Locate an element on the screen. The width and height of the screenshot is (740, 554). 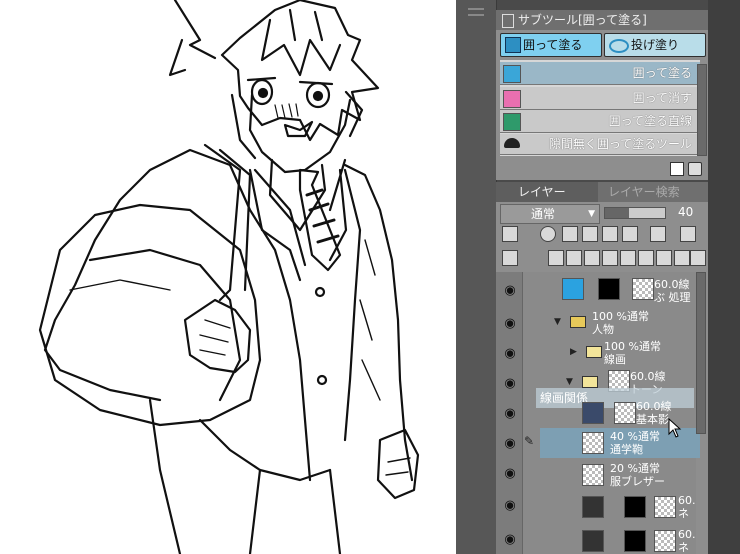
transfer-down-icon is located at coordinates (610, 258).